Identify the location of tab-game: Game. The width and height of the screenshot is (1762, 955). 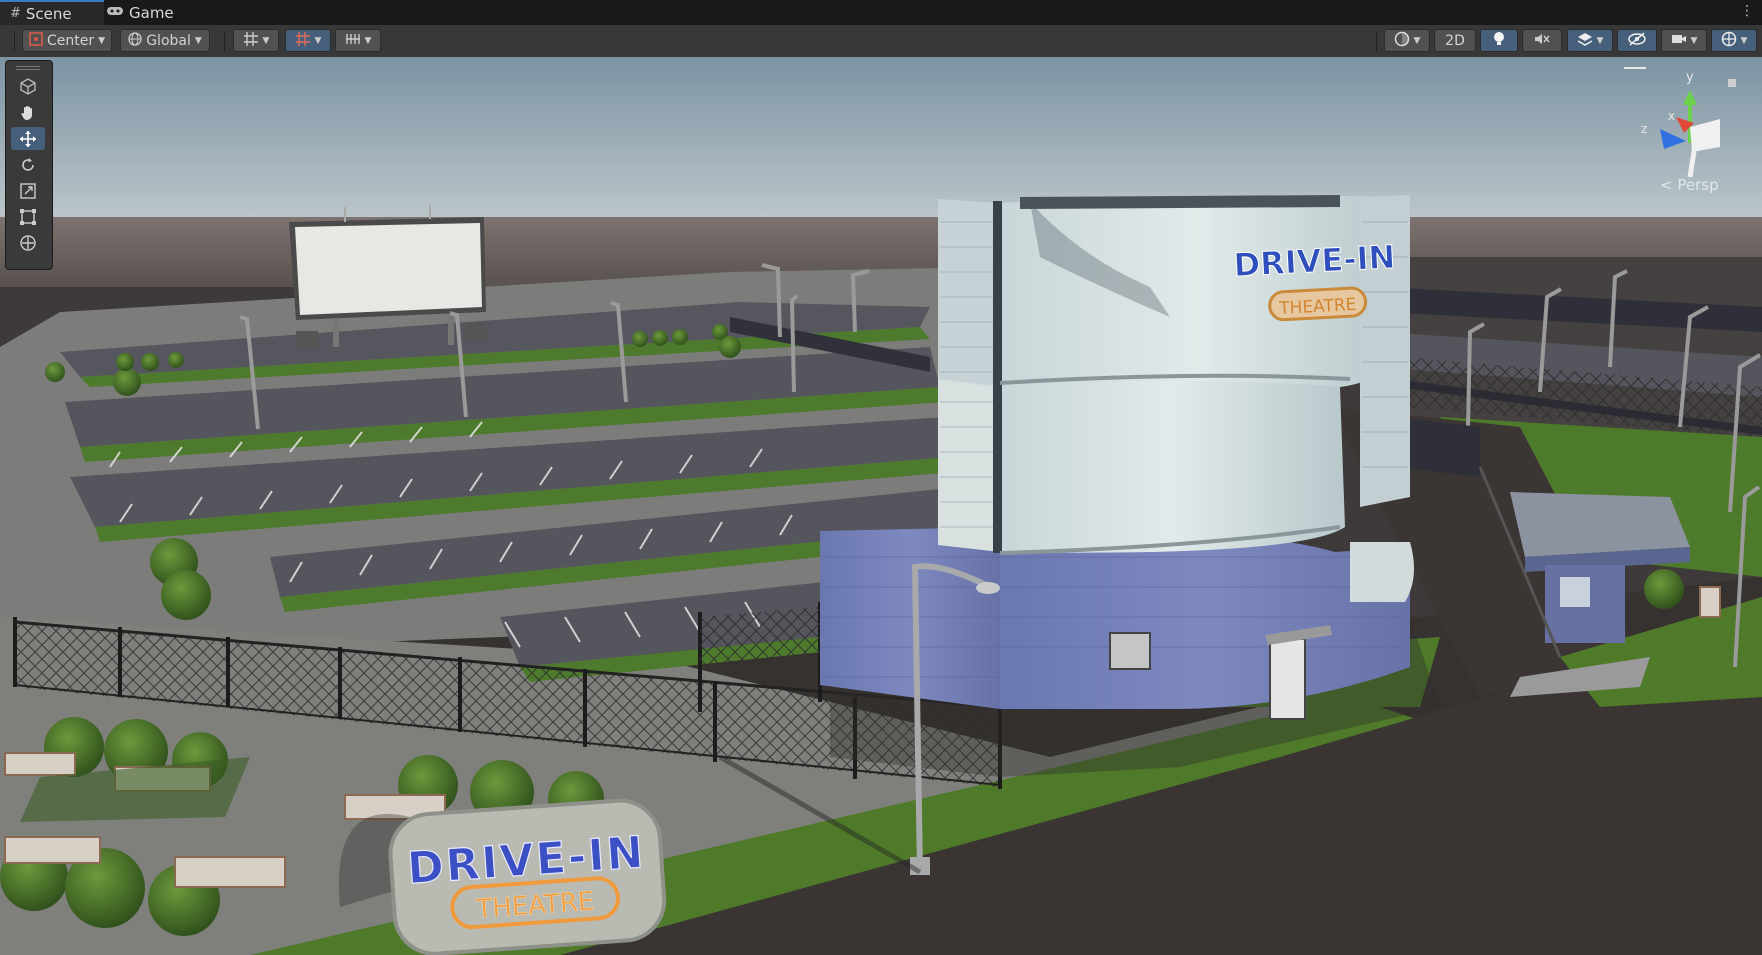
(146, 12).